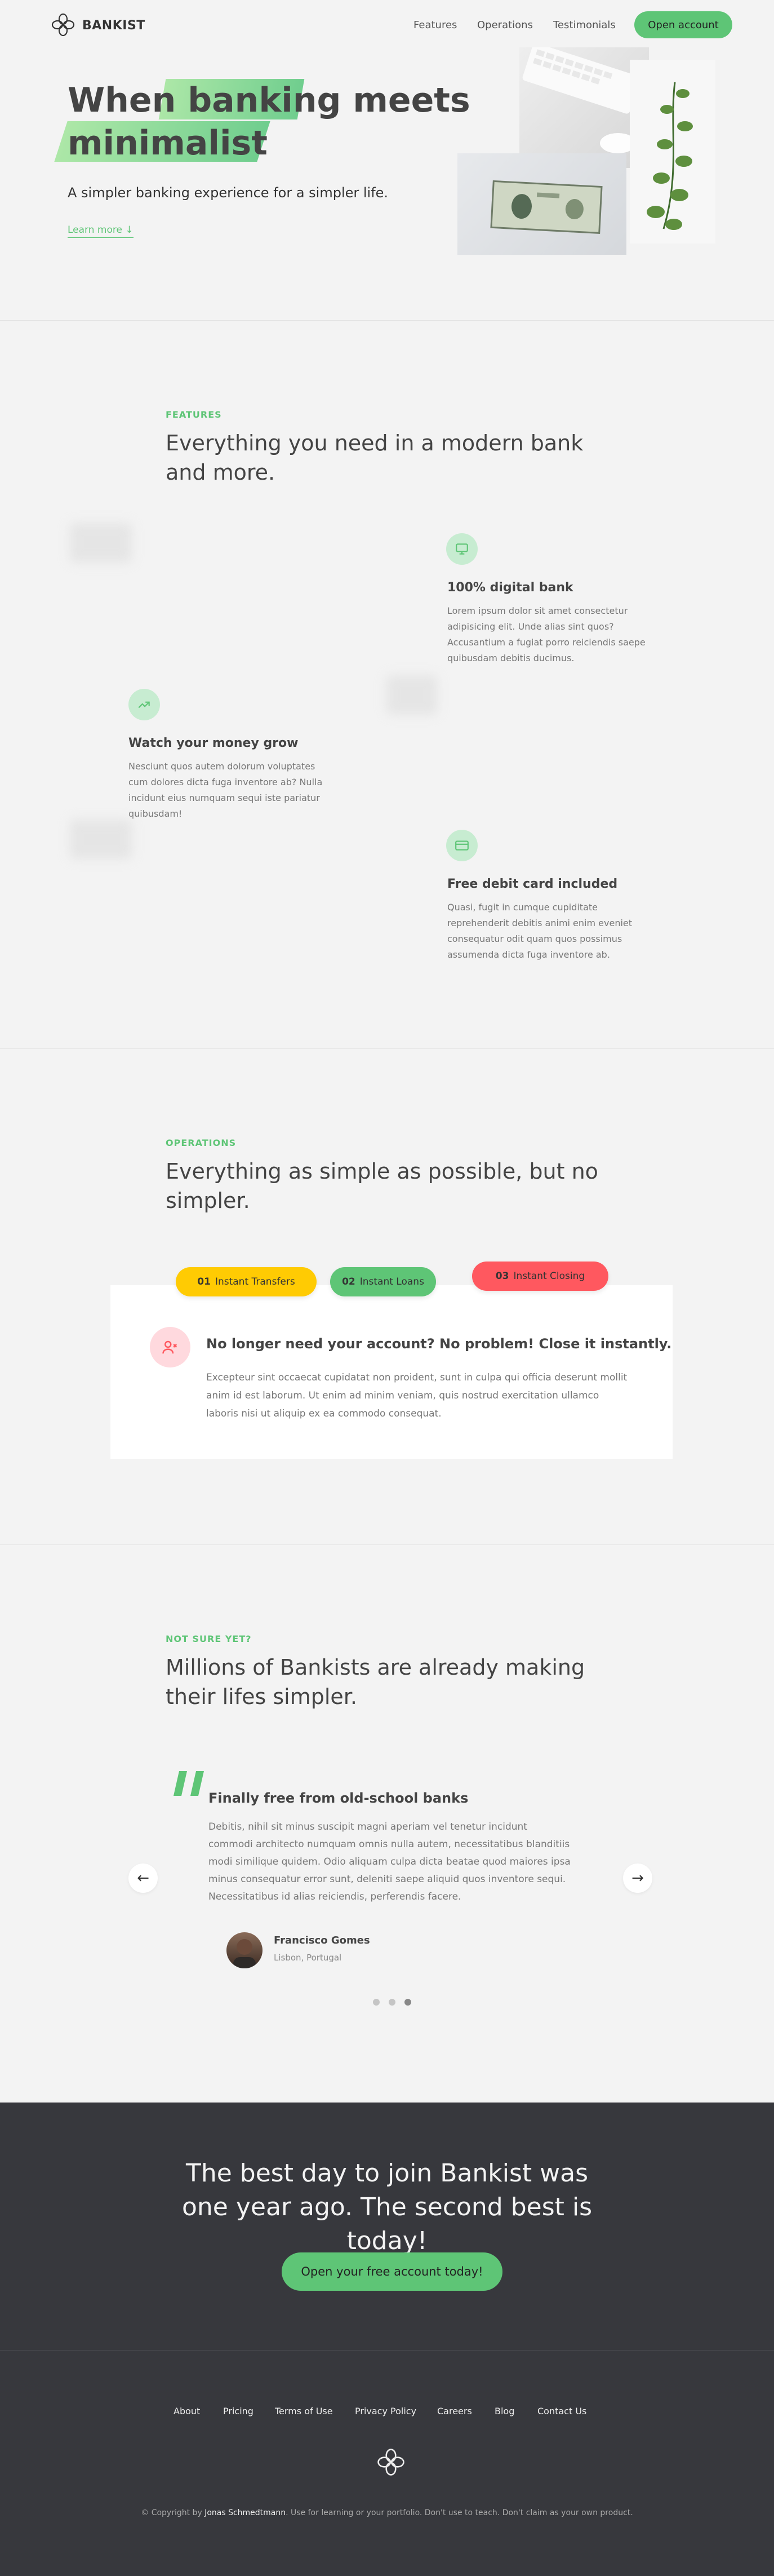  I want to click on slider-dot-active, so click(407, 2002).